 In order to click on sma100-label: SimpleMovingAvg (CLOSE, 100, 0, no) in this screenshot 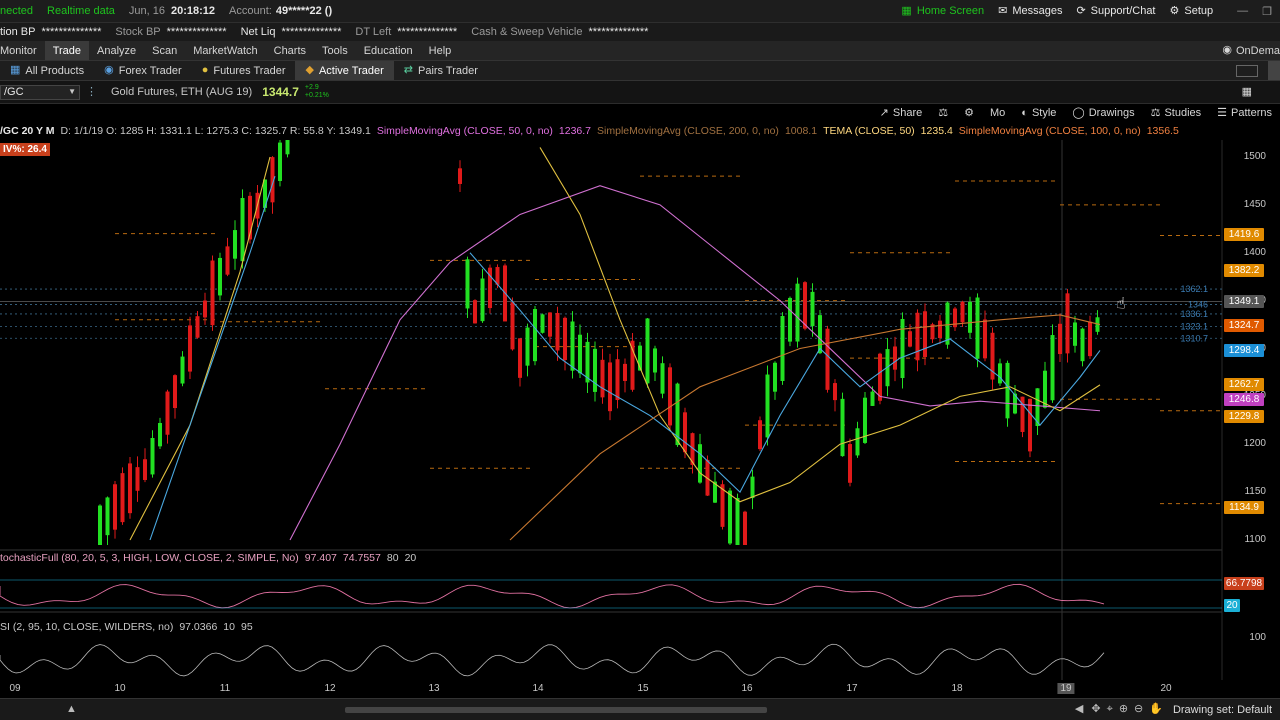, I will do `click(1050, 131)`.